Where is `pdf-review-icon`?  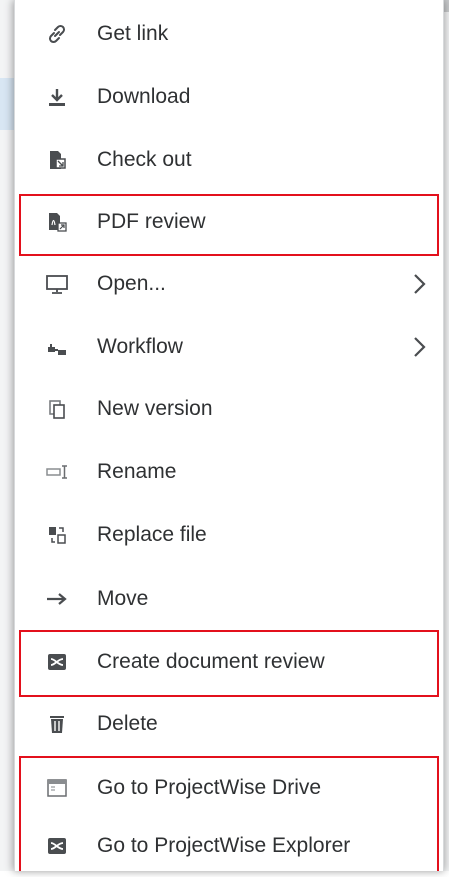 pdf-review-icon is located at coordinates (57, 222).